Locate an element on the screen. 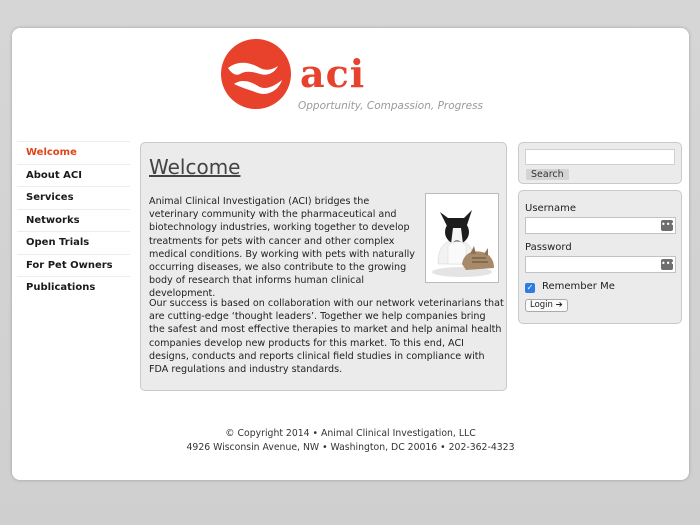 This screenshot has height=525, width=700. nav-item-publications: Publications is located at coordinates (73, 287).